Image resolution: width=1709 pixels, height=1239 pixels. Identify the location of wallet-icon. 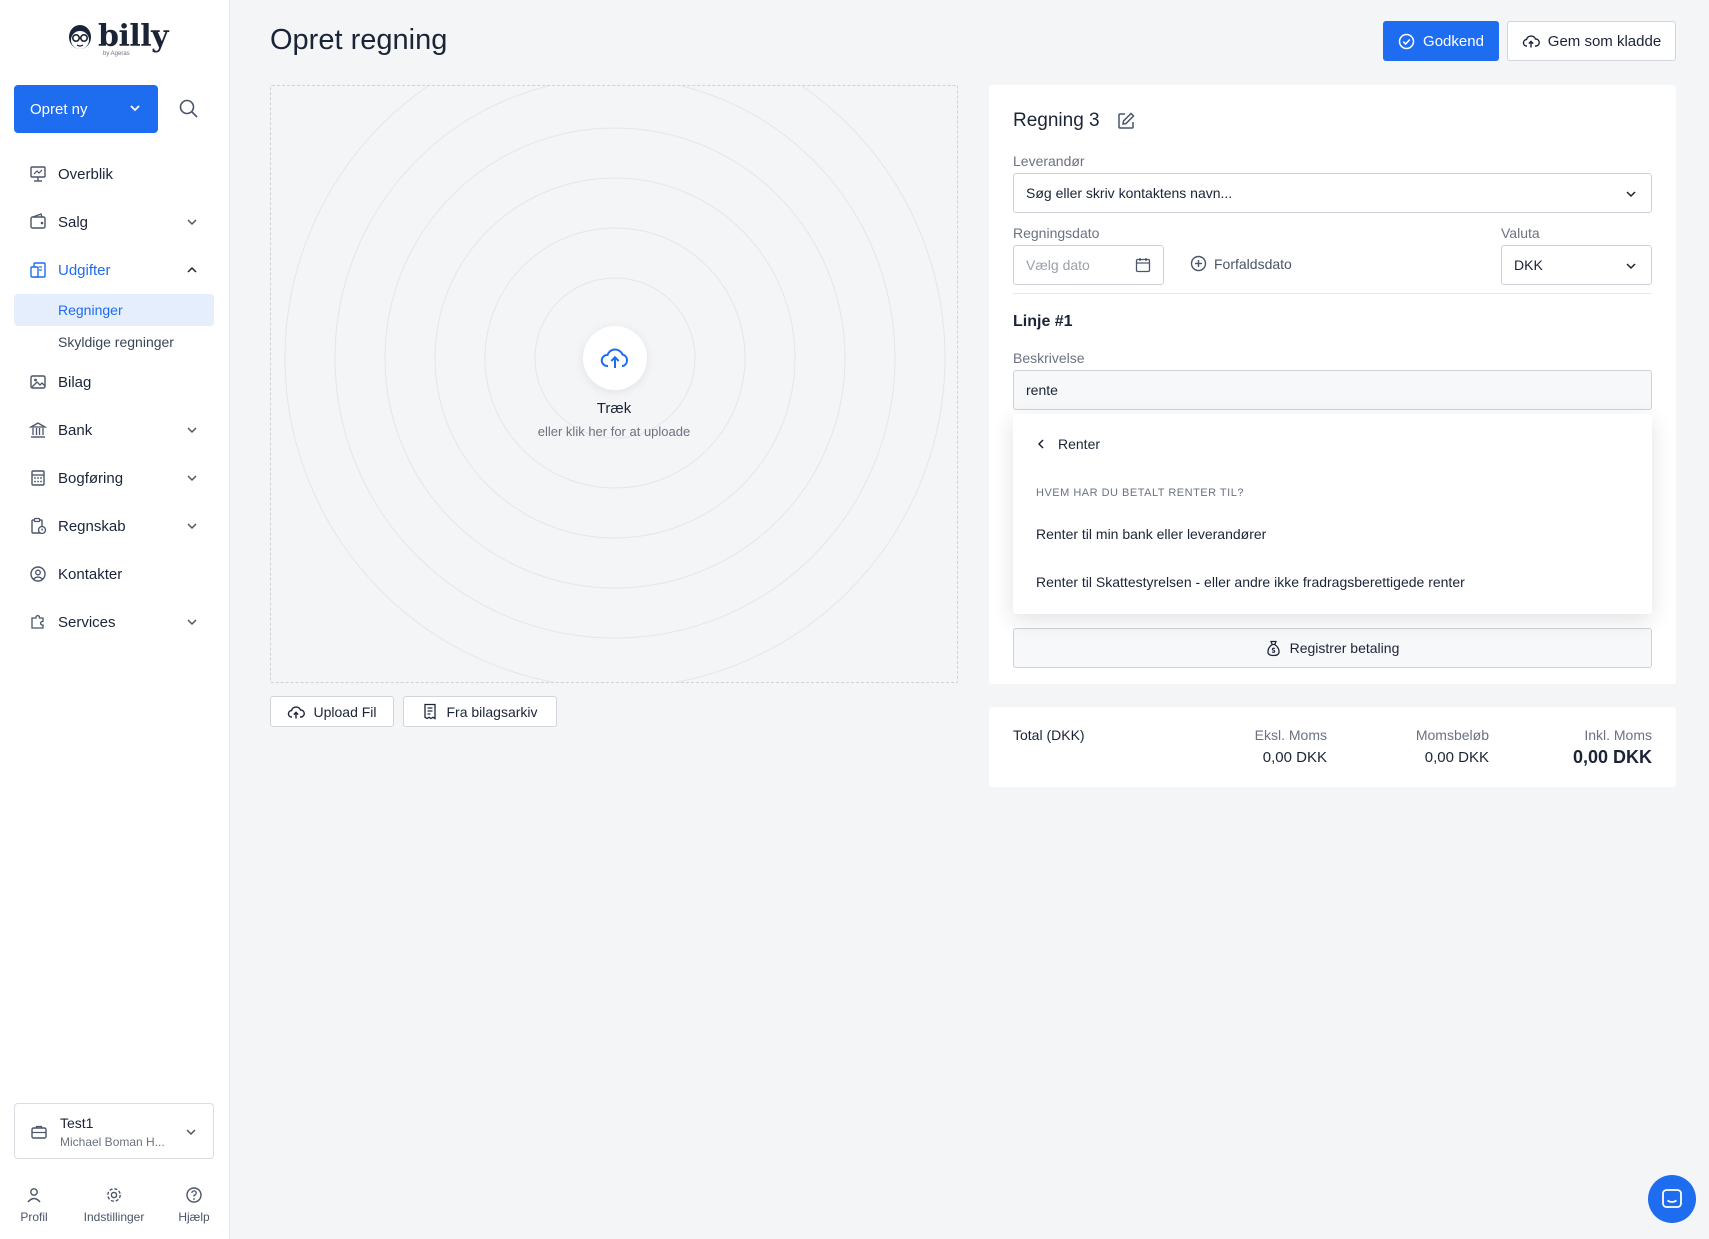
(38, 221).